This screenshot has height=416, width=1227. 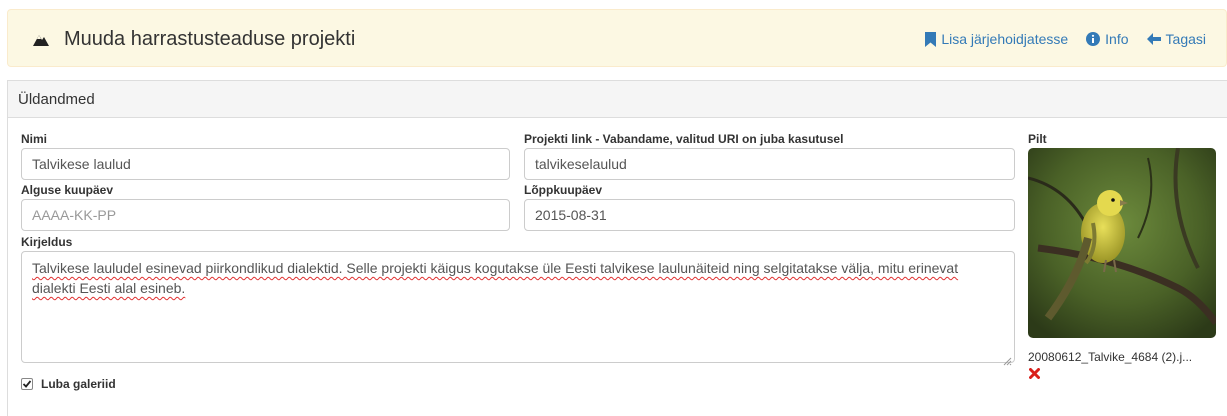 I want to click on gallery-toggle: Luba galeriid, so click(x=68, y=384).